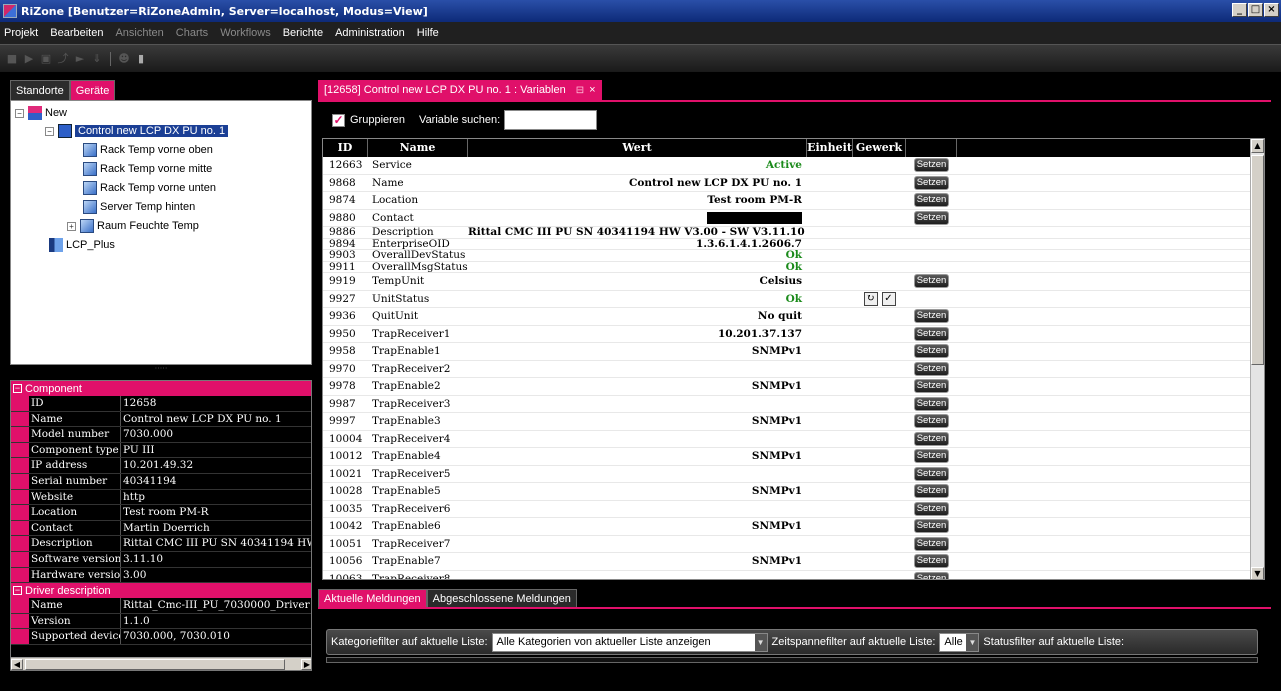 The height and width of the screenshot is (691, 1281). What do you see at coordinates (63, 58) in the screenshot?
I see `link-icon: ⤴` at bounding box center [63, 58].